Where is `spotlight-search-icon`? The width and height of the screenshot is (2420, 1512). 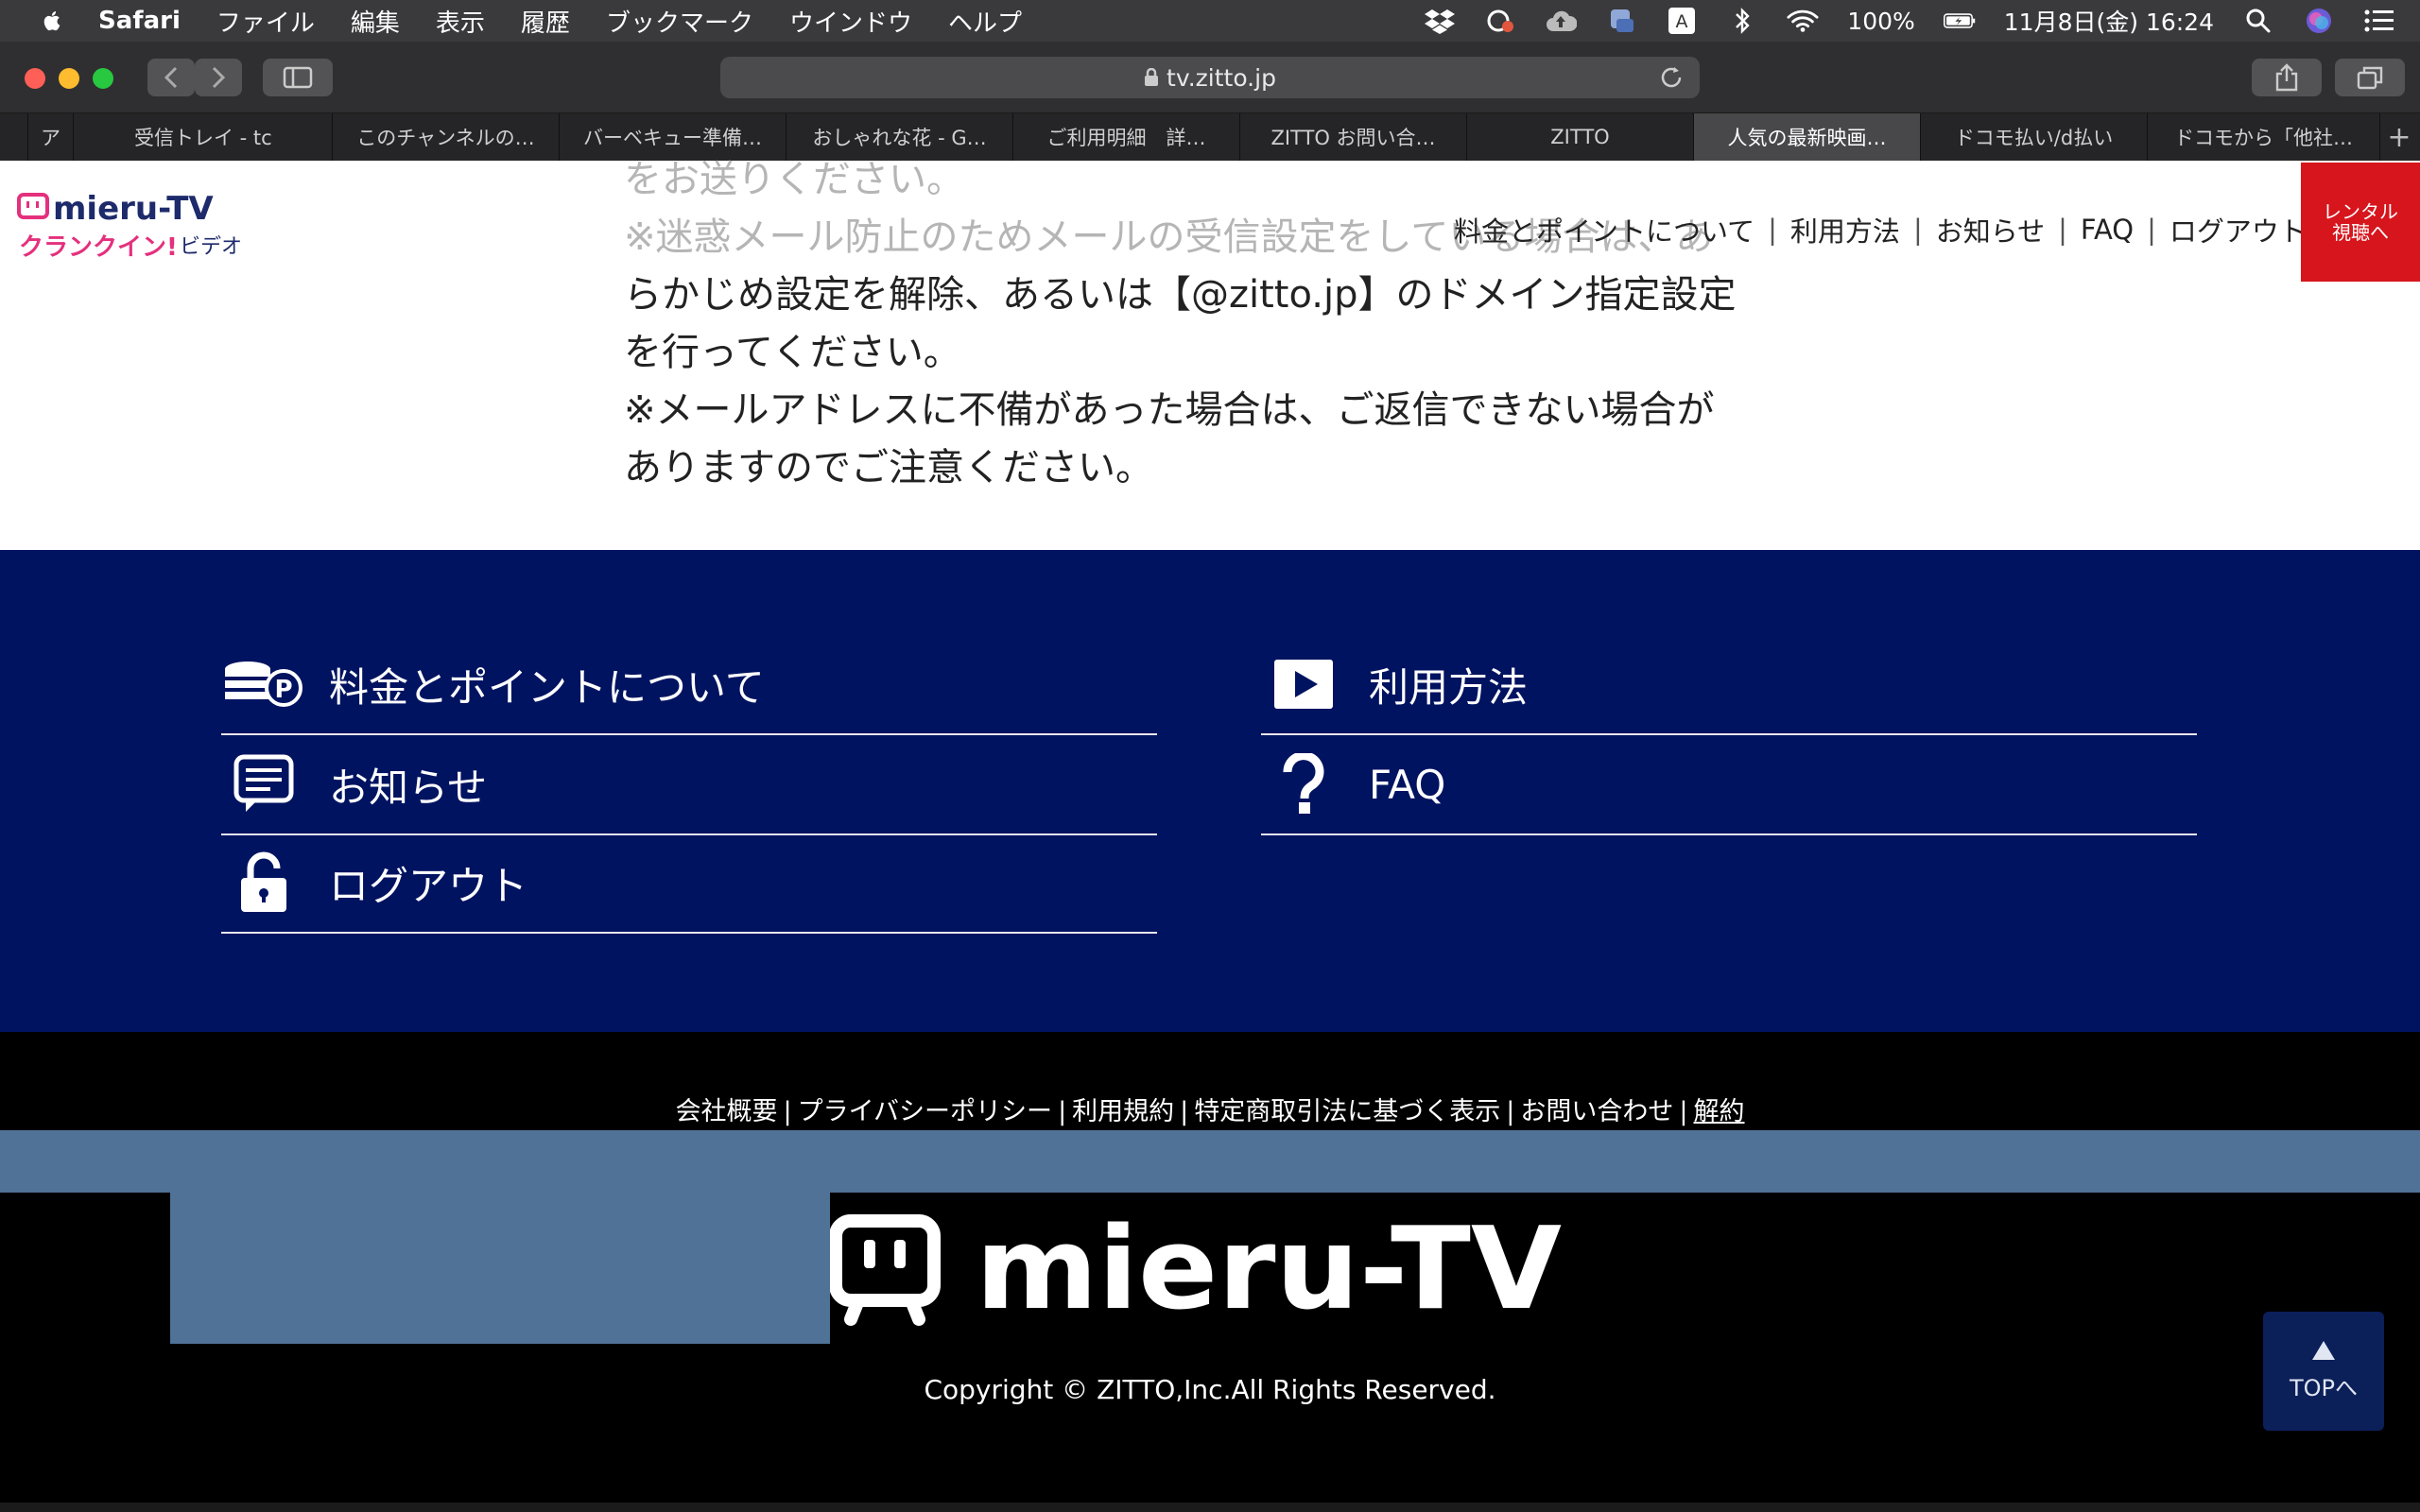
spotlight-search-icon is located at coordinates (2258, 21).